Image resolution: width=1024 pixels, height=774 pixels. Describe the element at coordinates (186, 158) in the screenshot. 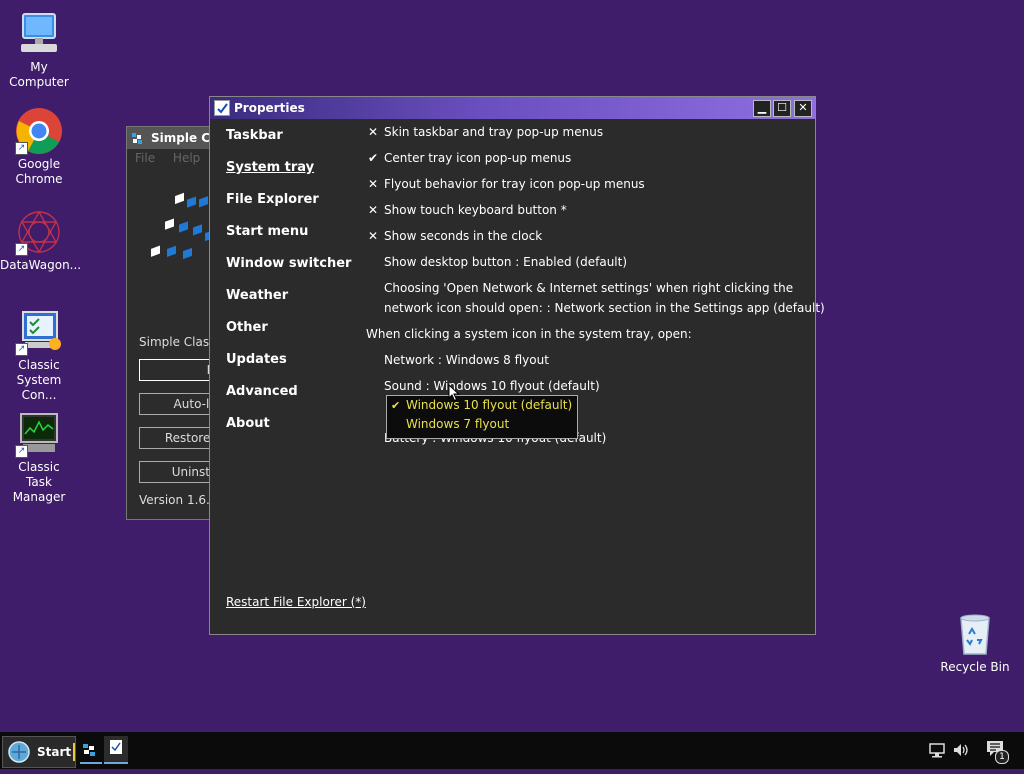

I see `menu-help: Help` at that location.